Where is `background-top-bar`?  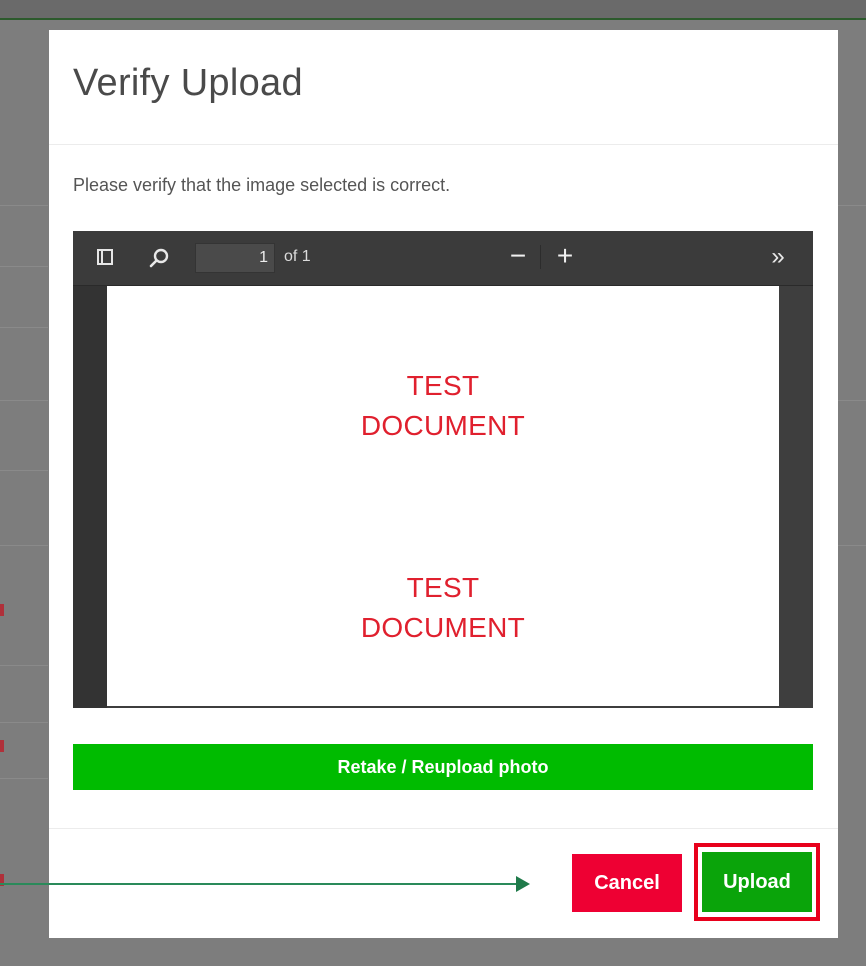 background-top-bar is located at coordinates (433, 10).